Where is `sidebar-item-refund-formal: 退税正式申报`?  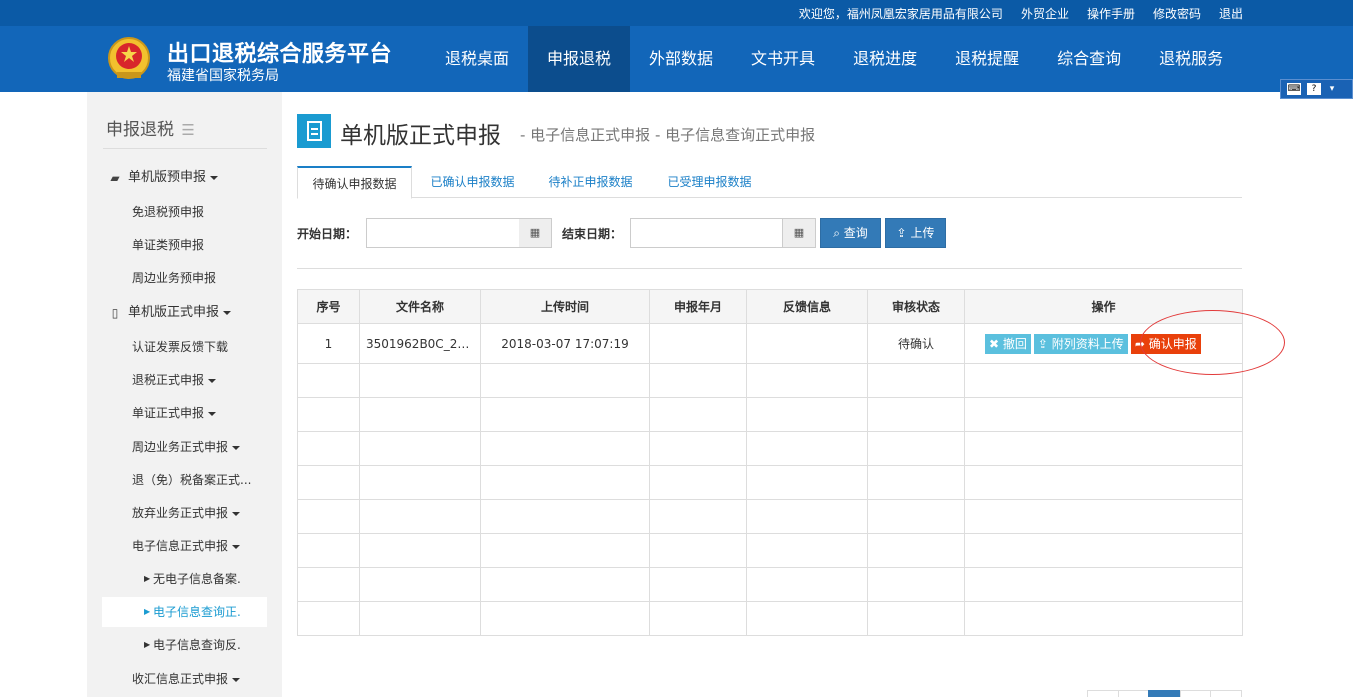 sidebar-item-refund-formal: 退税正式申报 is located at coordinates (184, 380).